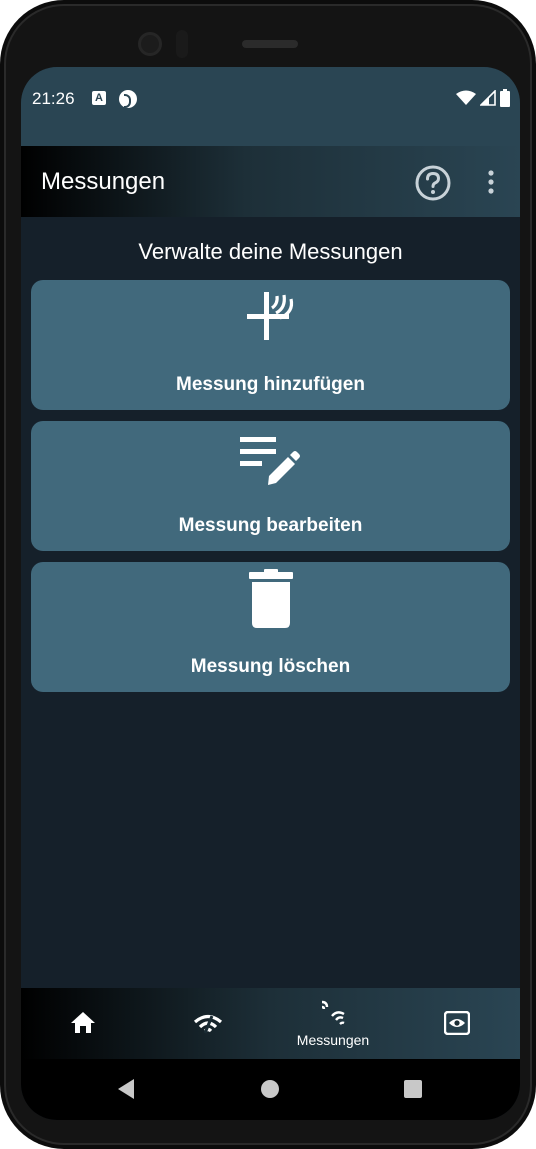  I want to click on help-circle-icon, so click(433, 183).